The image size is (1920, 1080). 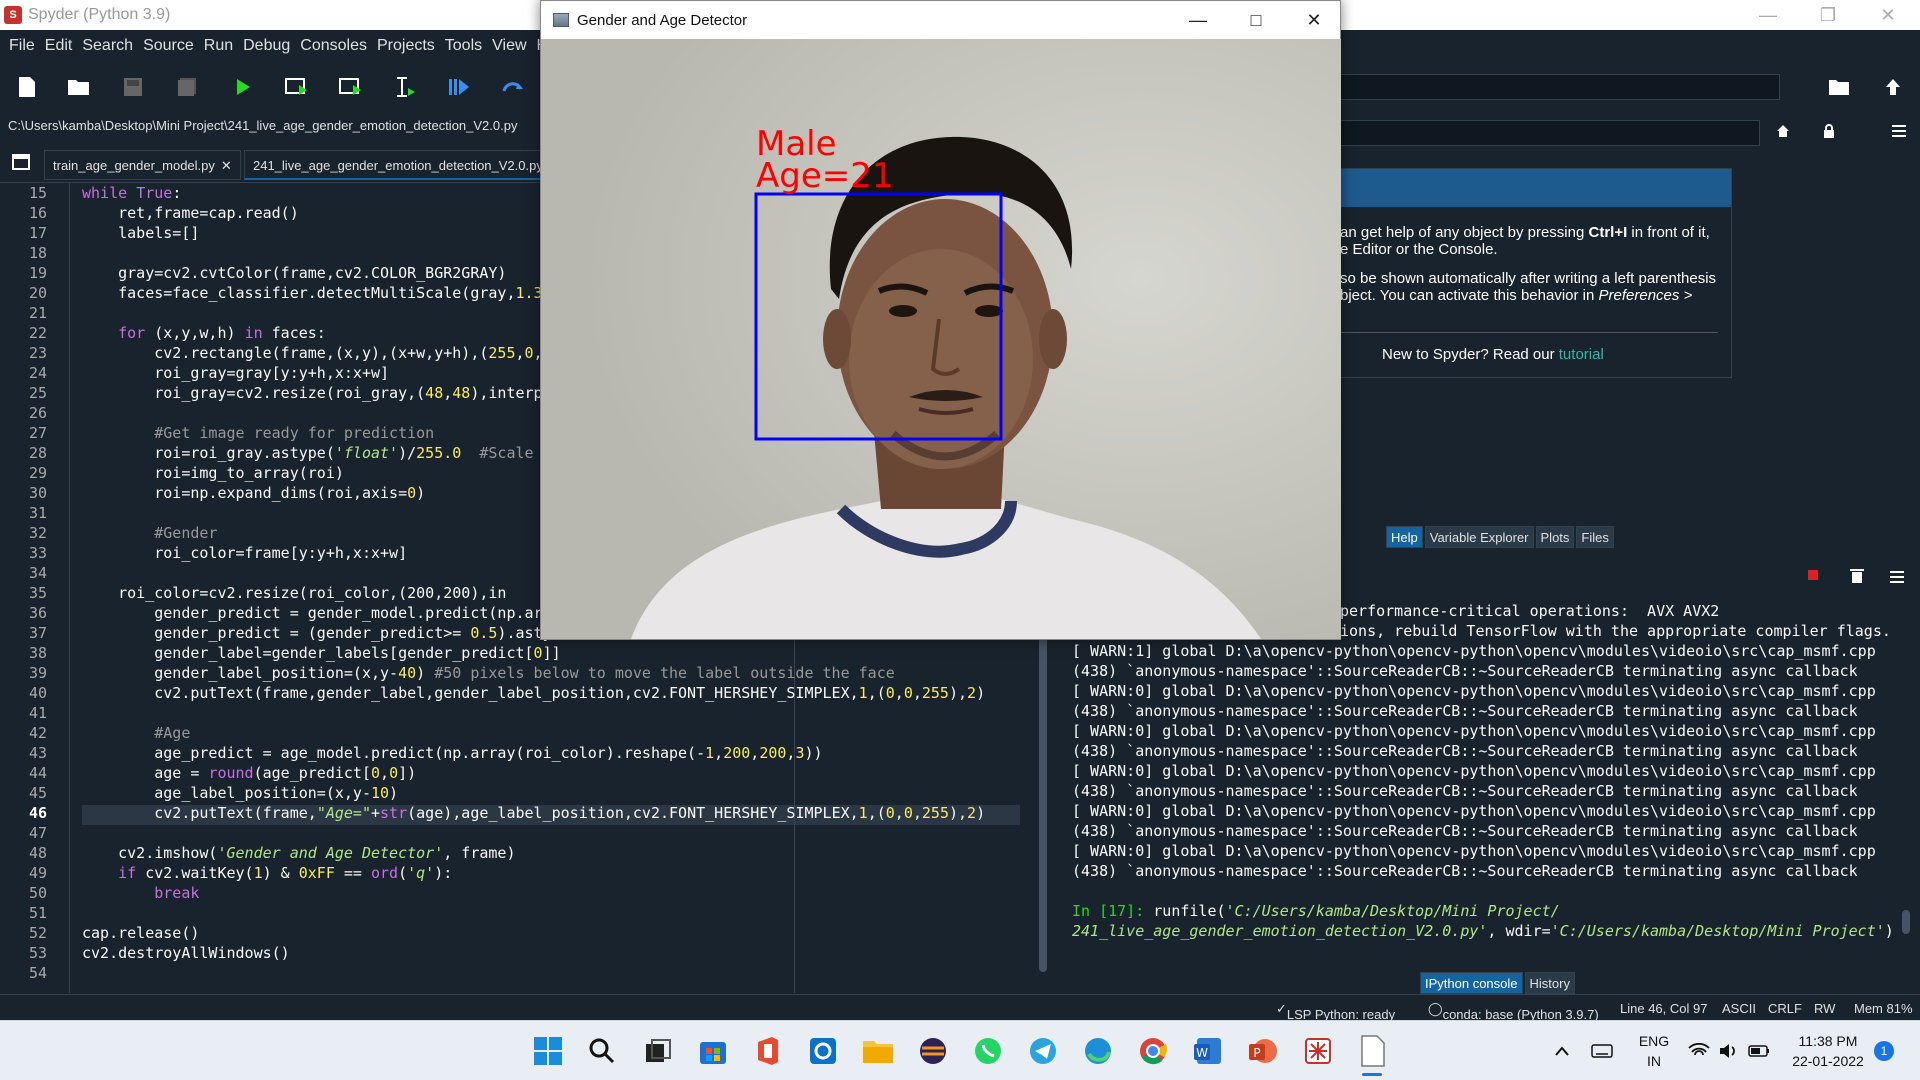 What do you see at coordinates (602, 1051) in the screenshot?
I see `search-icon` at bounding box center [602, 1051].